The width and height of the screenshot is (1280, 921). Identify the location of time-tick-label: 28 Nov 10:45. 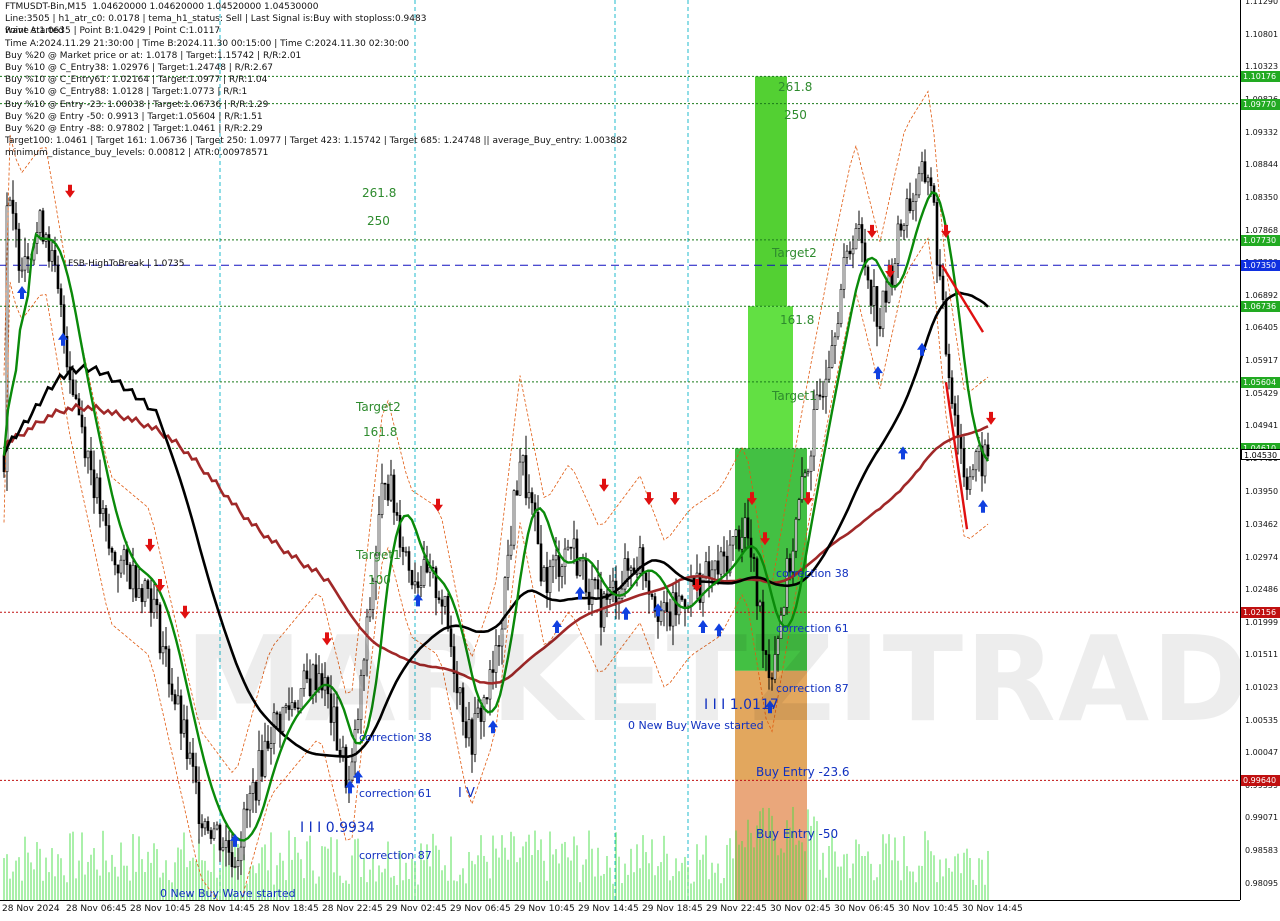
(160, 909).